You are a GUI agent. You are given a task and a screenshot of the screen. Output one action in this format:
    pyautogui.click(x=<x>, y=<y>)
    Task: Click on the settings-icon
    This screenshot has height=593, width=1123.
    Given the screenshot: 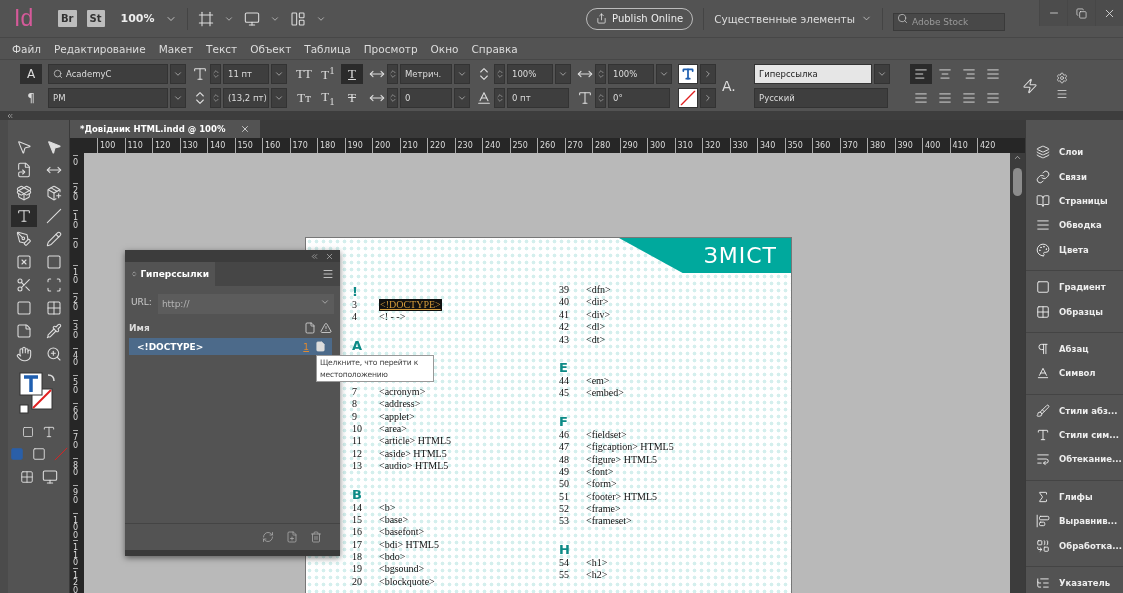 What is the action you would take?
    pyautogui.click(x=1062, y=77)
    